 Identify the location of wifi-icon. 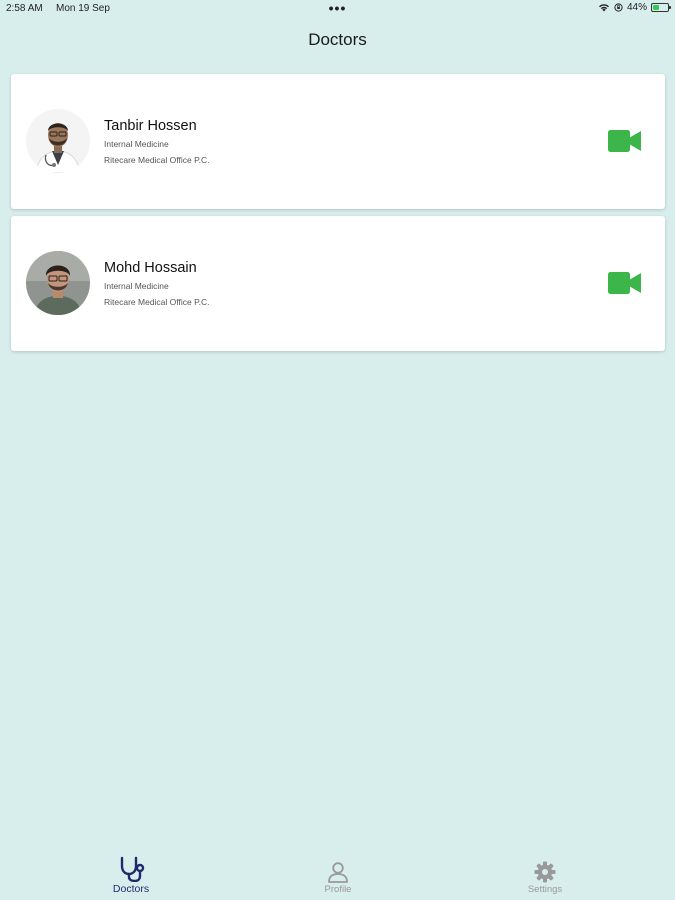
(603, 8).